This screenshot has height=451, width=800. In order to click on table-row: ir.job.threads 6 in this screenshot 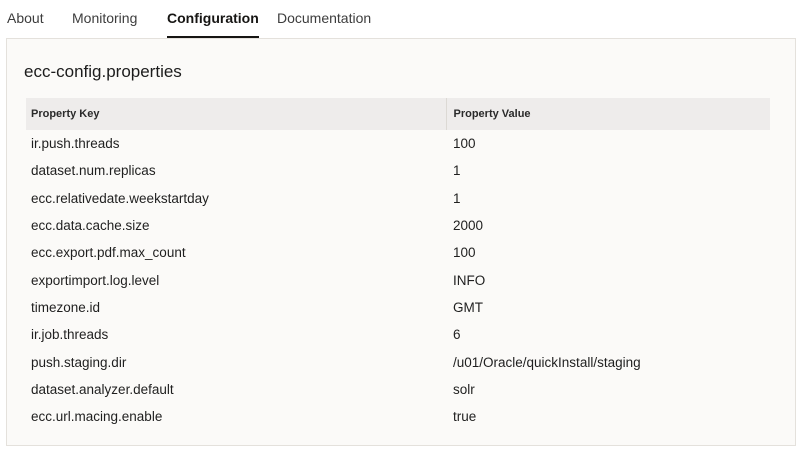, I will do `click(398, 334)`.